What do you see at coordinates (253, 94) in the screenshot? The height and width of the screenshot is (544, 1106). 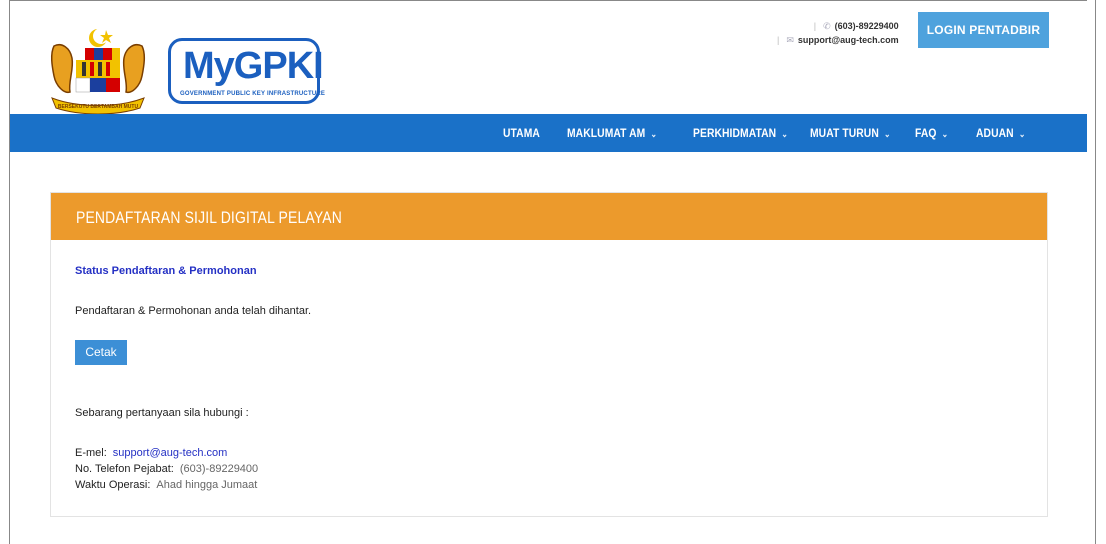 I see `logo-tagline: GOVERNMENT PUBLIC KEY INFRASTRUCTURE` at bounding box center [253, 94].